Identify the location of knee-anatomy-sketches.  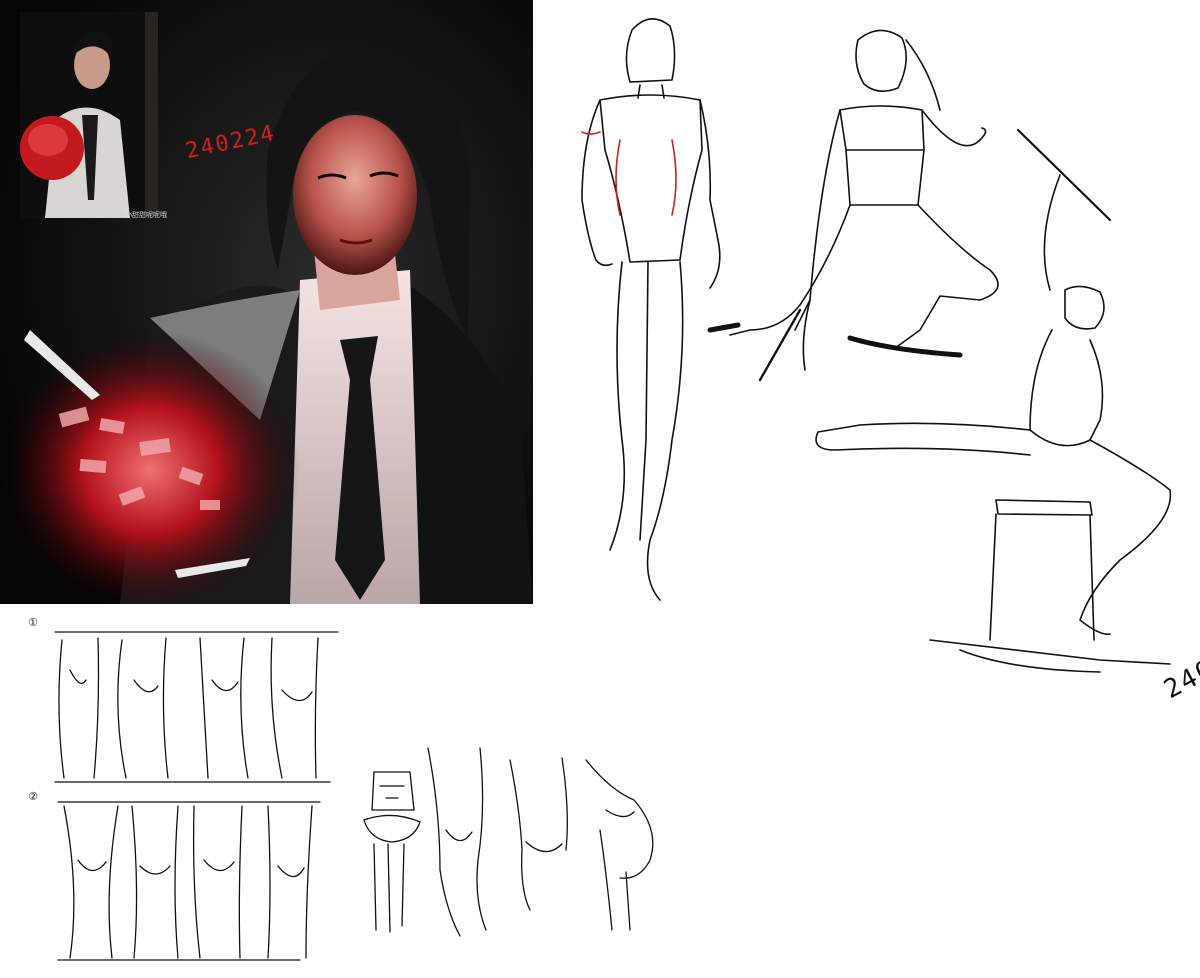
(508, 842).